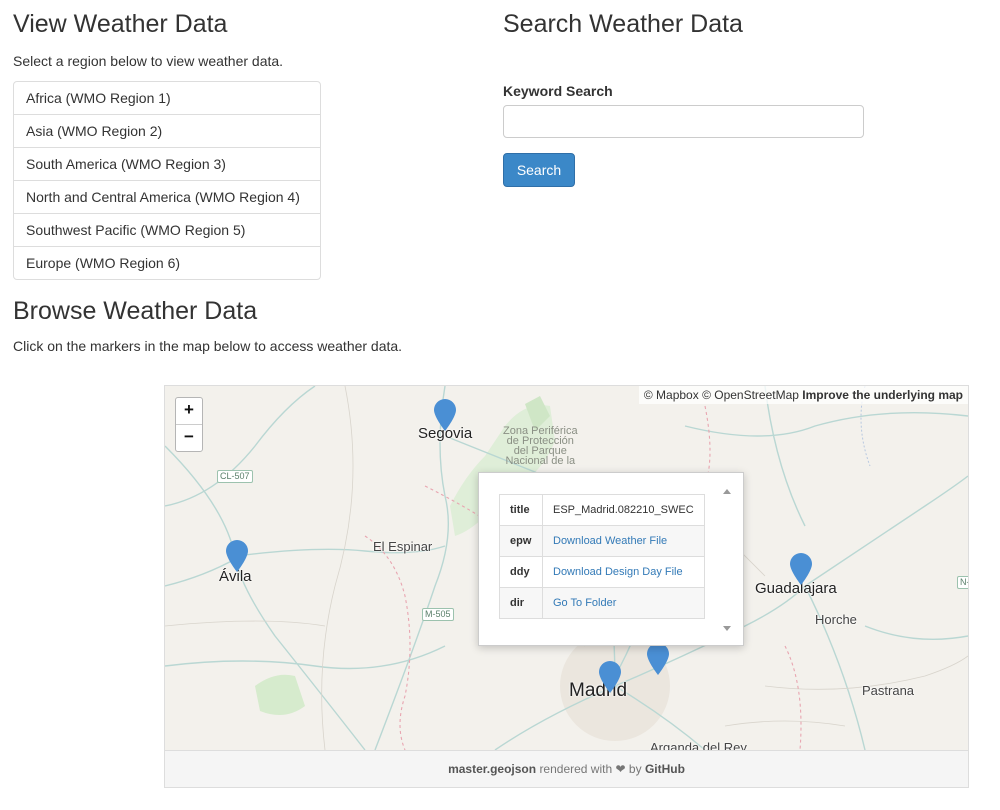 The image size is (1000, 810). Describe the element at coordinates (521, 603) in the screenshot. I see `popup-key: dir` at that location.